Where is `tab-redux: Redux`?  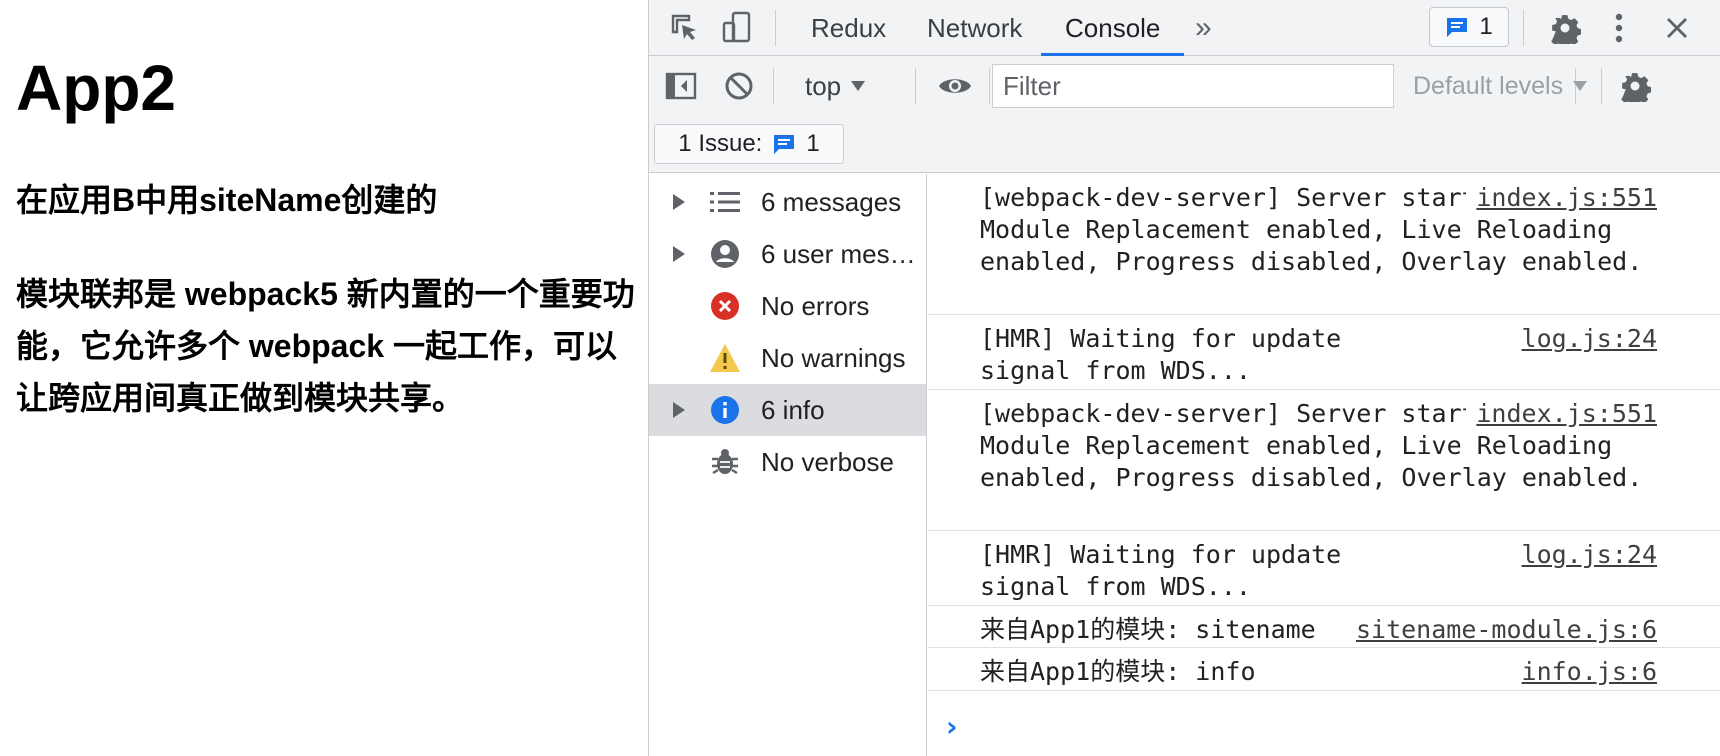 tab-redux: Redux is located at coordinates (848, 28).